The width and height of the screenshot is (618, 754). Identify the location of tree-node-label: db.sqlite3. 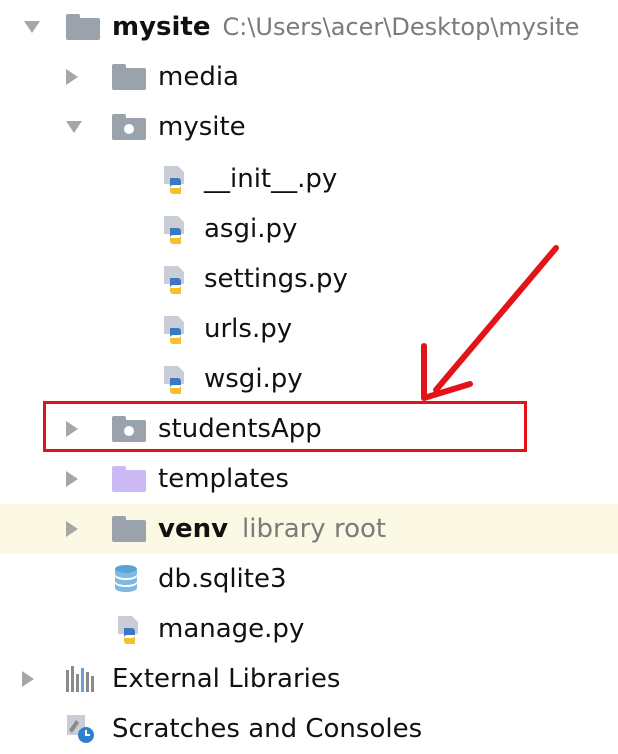
(222, 579).